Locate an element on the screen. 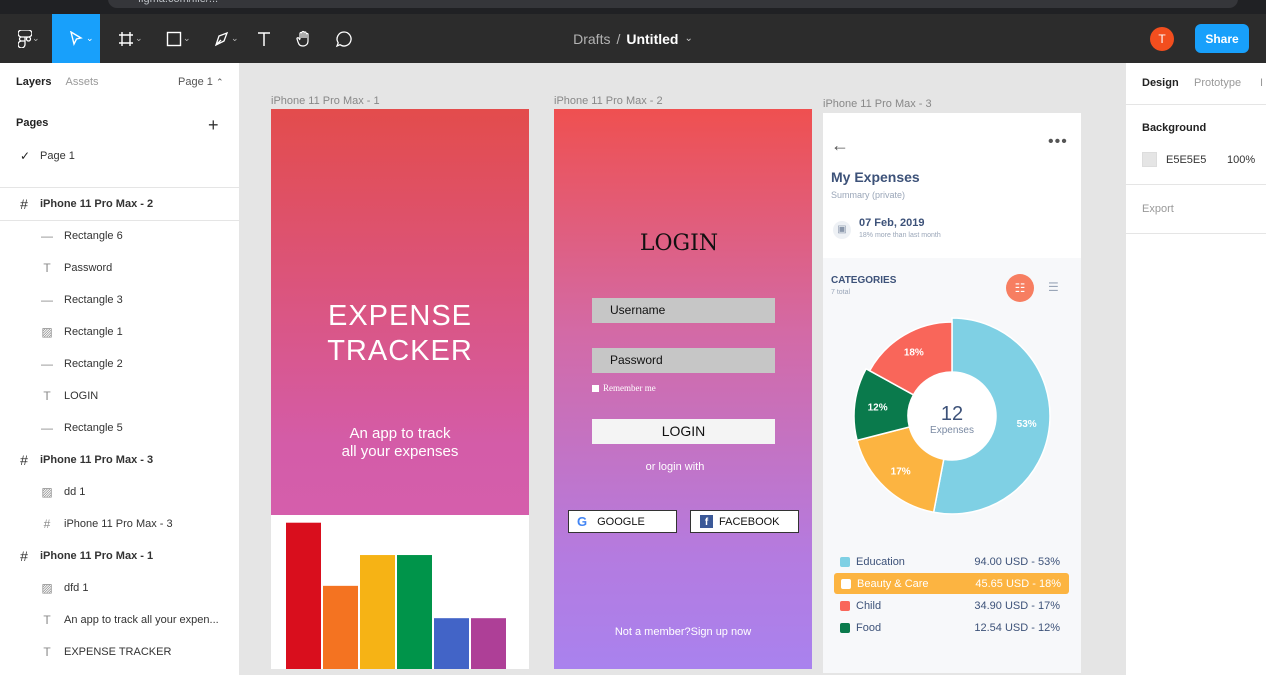 Image resolution: width=1266 pixels, height=675 pixels. categories-heading: CATEGORIES is located at coordinates (864, 280).